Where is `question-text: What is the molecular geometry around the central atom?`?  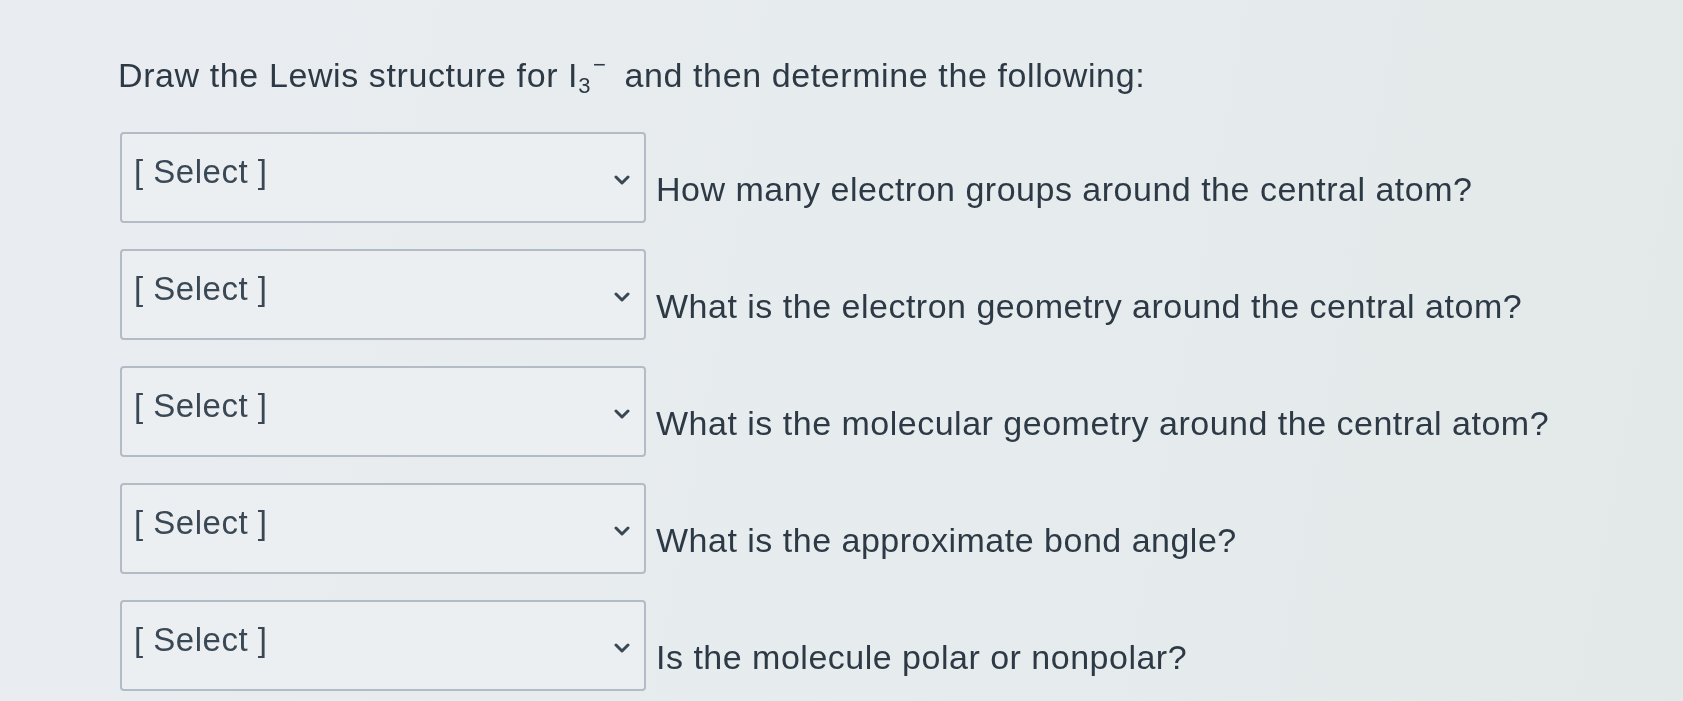
question-text: What is the molecular geometry around the central atom? is located at coordinates (1103, 423).